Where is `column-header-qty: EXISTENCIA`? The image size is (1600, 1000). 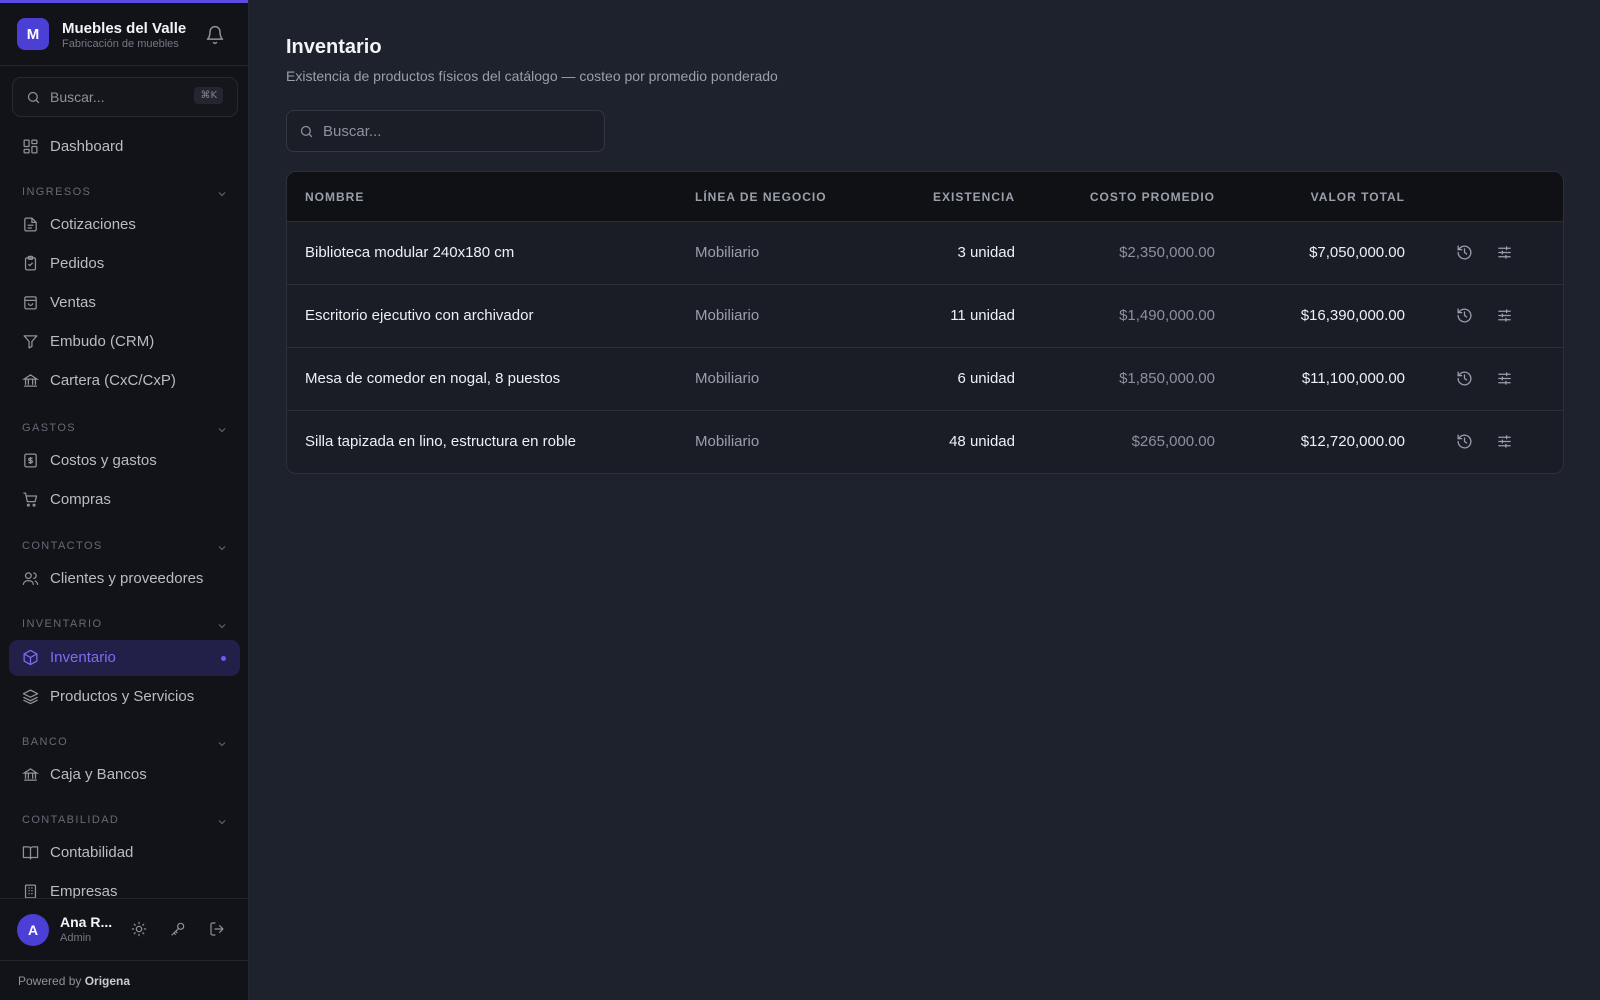 column-header-qty: EXISTENCIA is located at coordinates (974, 197).